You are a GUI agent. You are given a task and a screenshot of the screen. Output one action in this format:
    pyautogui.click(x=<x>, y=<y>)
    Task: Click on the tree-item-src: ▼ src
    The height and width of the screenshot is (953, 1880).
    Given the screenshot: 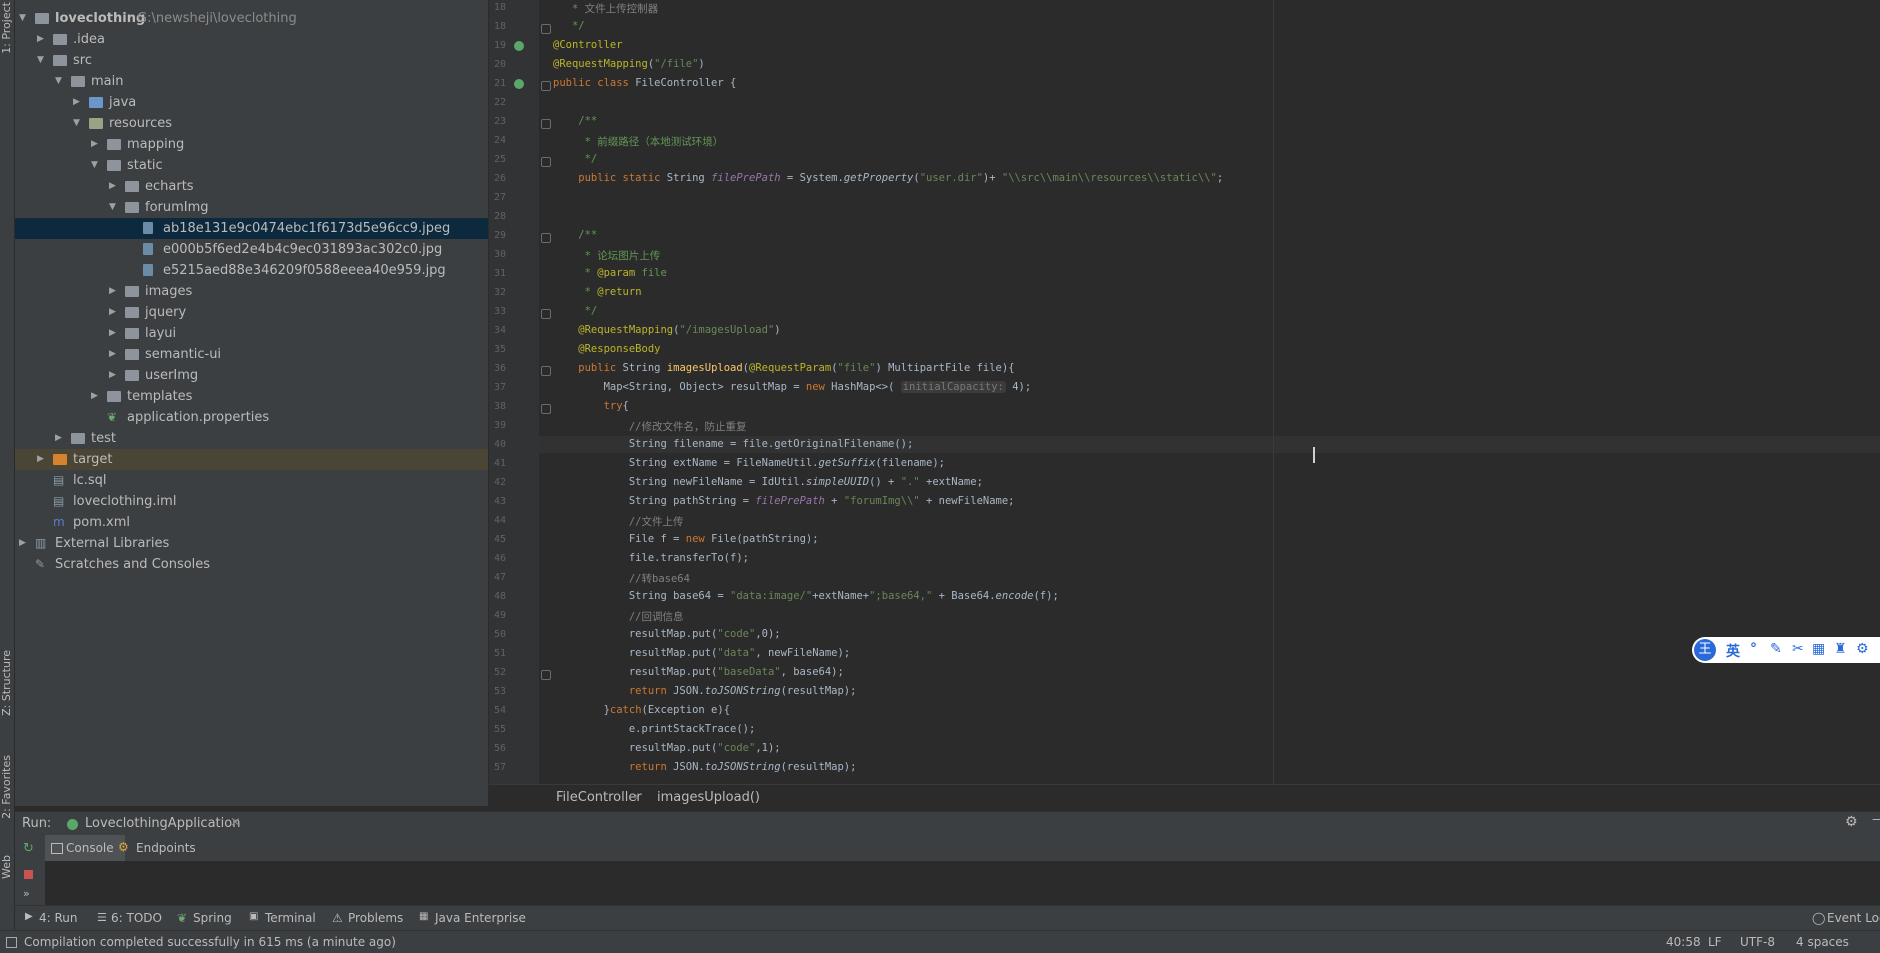 What is the action you would take?
    pyautogui.click(x=251, y=60)
    